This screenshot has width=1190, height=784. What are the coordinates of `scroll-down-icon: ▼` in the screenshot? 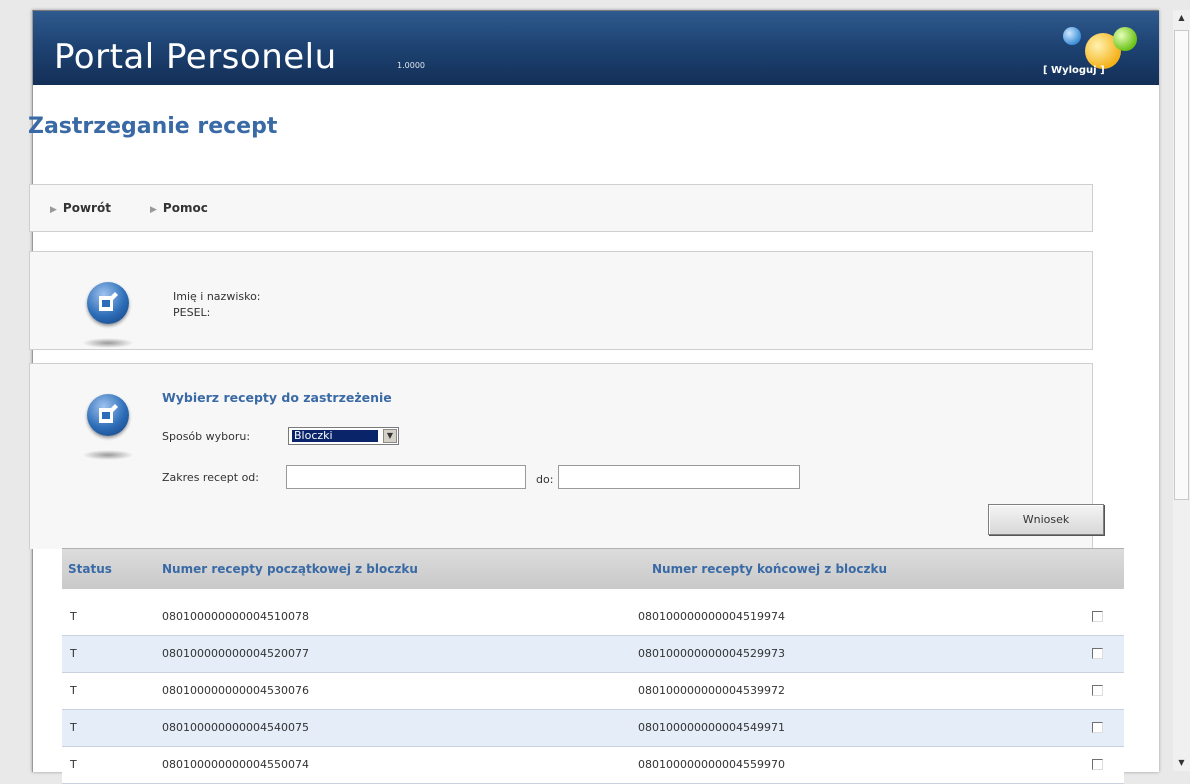 It's located at (1181, 763).